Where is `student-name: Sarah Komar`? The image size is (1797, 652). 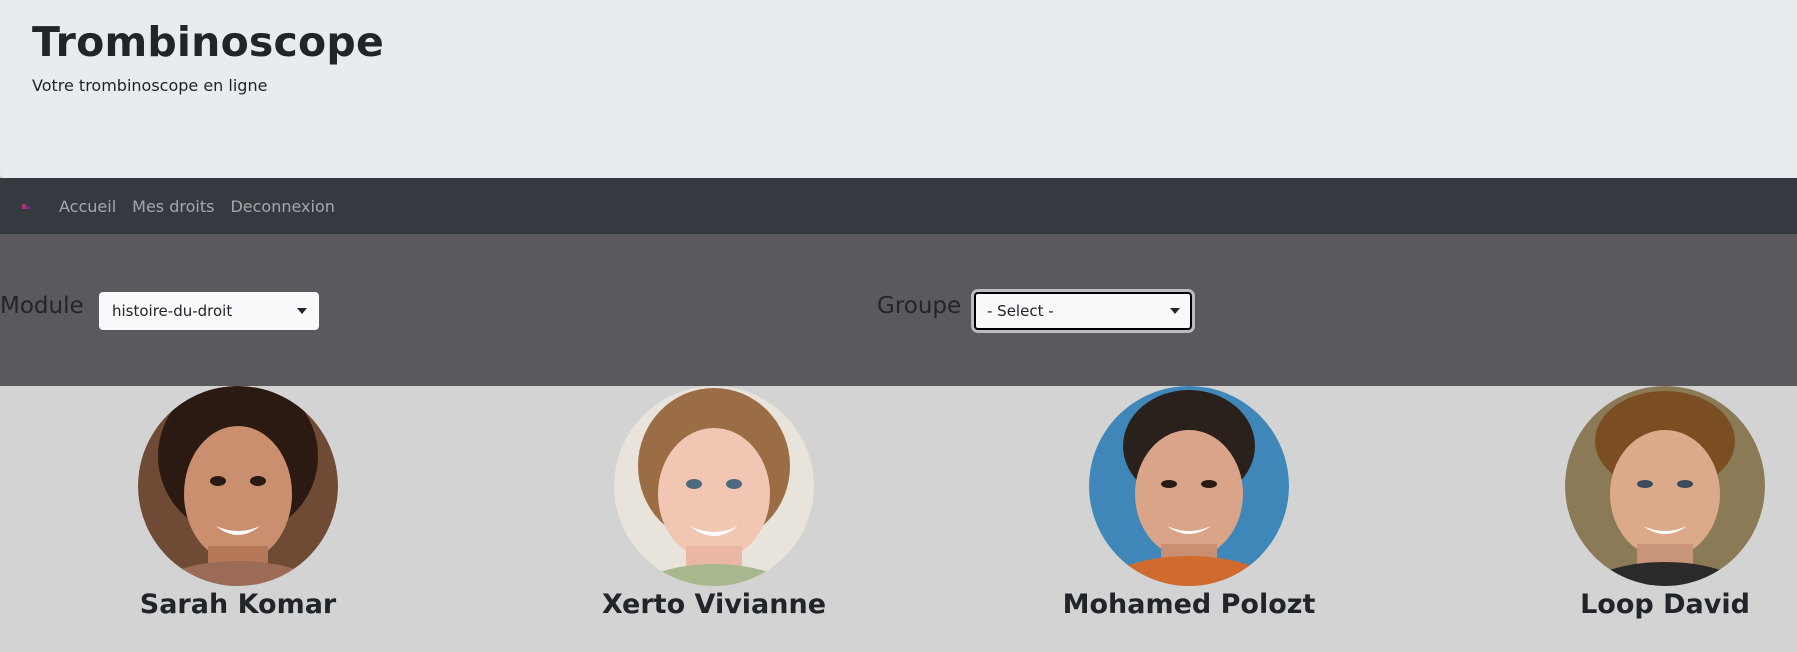
student-name: Sarah Komar is located at coordinates (238, 604).